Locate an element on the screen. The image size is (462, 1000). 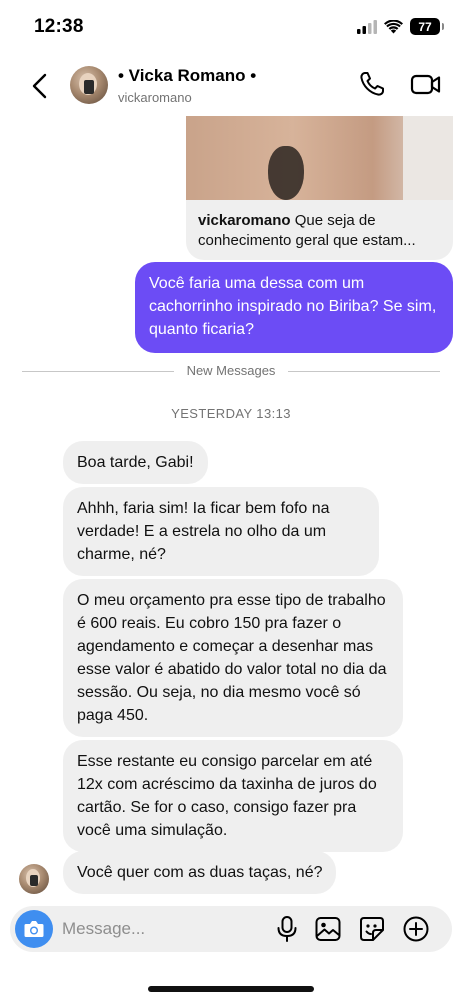
phone-icon is located at coordinates (372, 84).